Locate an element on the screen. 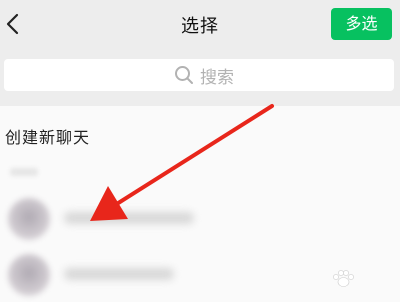 The width and height of the screenshot is (400, 302). section-index-label is located at coordinates (24, 172).